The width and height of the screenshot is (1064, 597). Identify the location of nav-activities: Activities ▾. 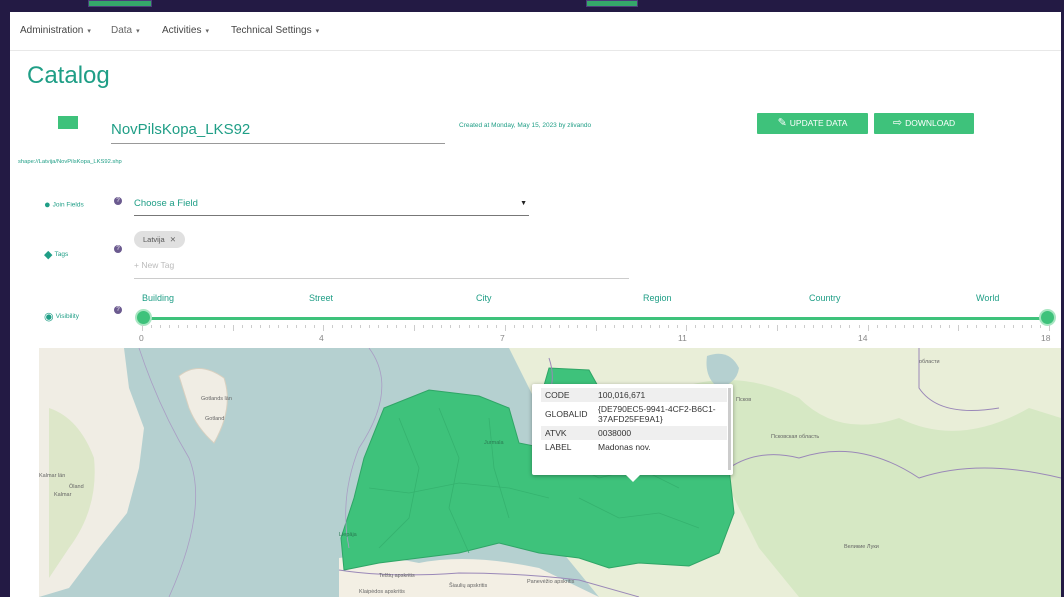
(185, 30).